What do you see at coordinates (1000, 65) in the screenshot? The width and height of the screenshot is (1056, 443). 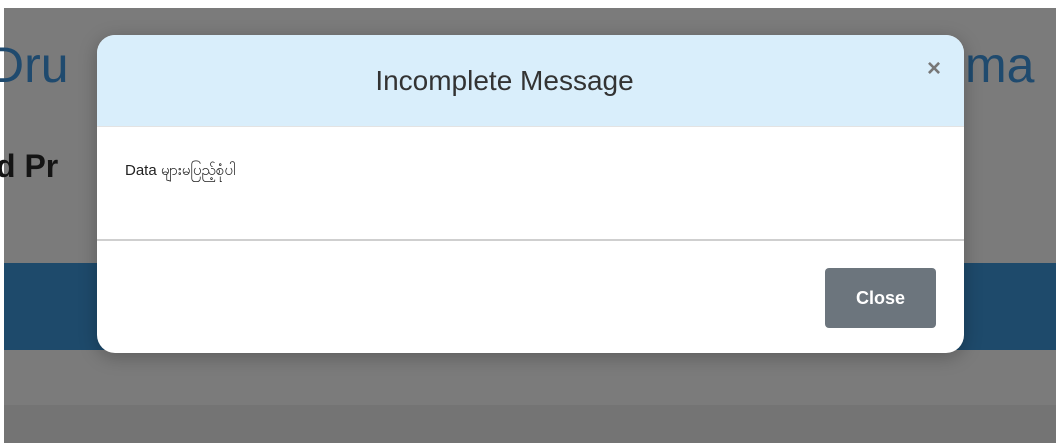 I see `background-title-right: ma` at bounding box center [1000, 65].